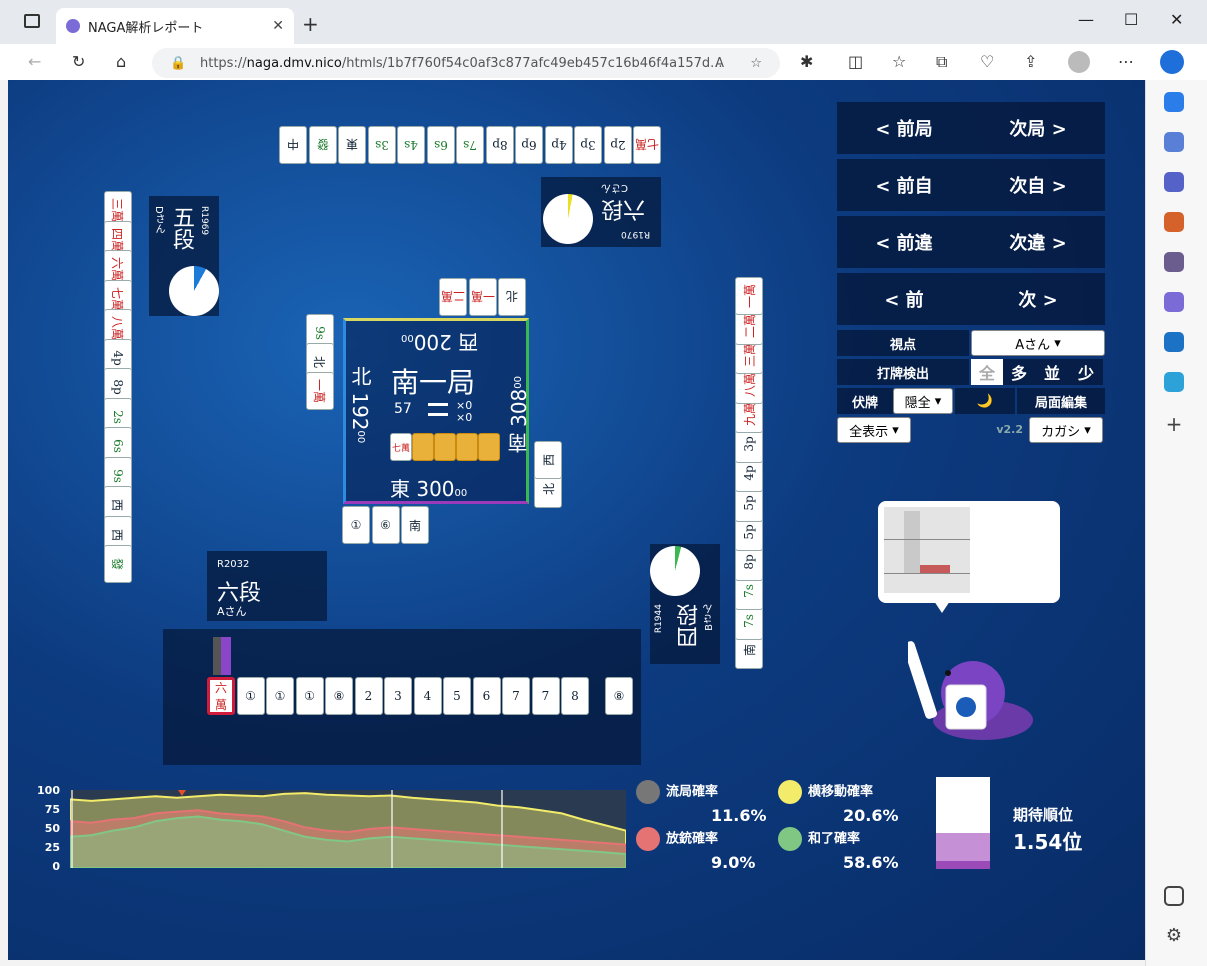 This screenshot has height=966, width=1207. What do you see at coordinates (806, 61) in the screenshot?
I see `extensions-icon: ✱` at bounding box center [806, 61].